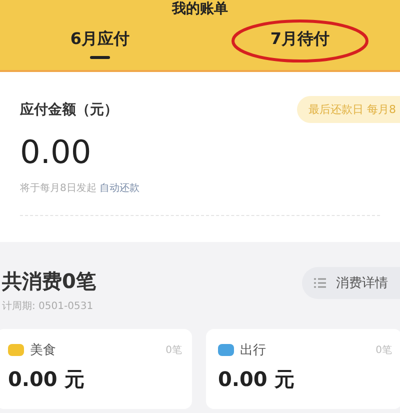  Describe the element at coordinates (242, 350) in the screenshot. I see `category-name: 出行` at that location.